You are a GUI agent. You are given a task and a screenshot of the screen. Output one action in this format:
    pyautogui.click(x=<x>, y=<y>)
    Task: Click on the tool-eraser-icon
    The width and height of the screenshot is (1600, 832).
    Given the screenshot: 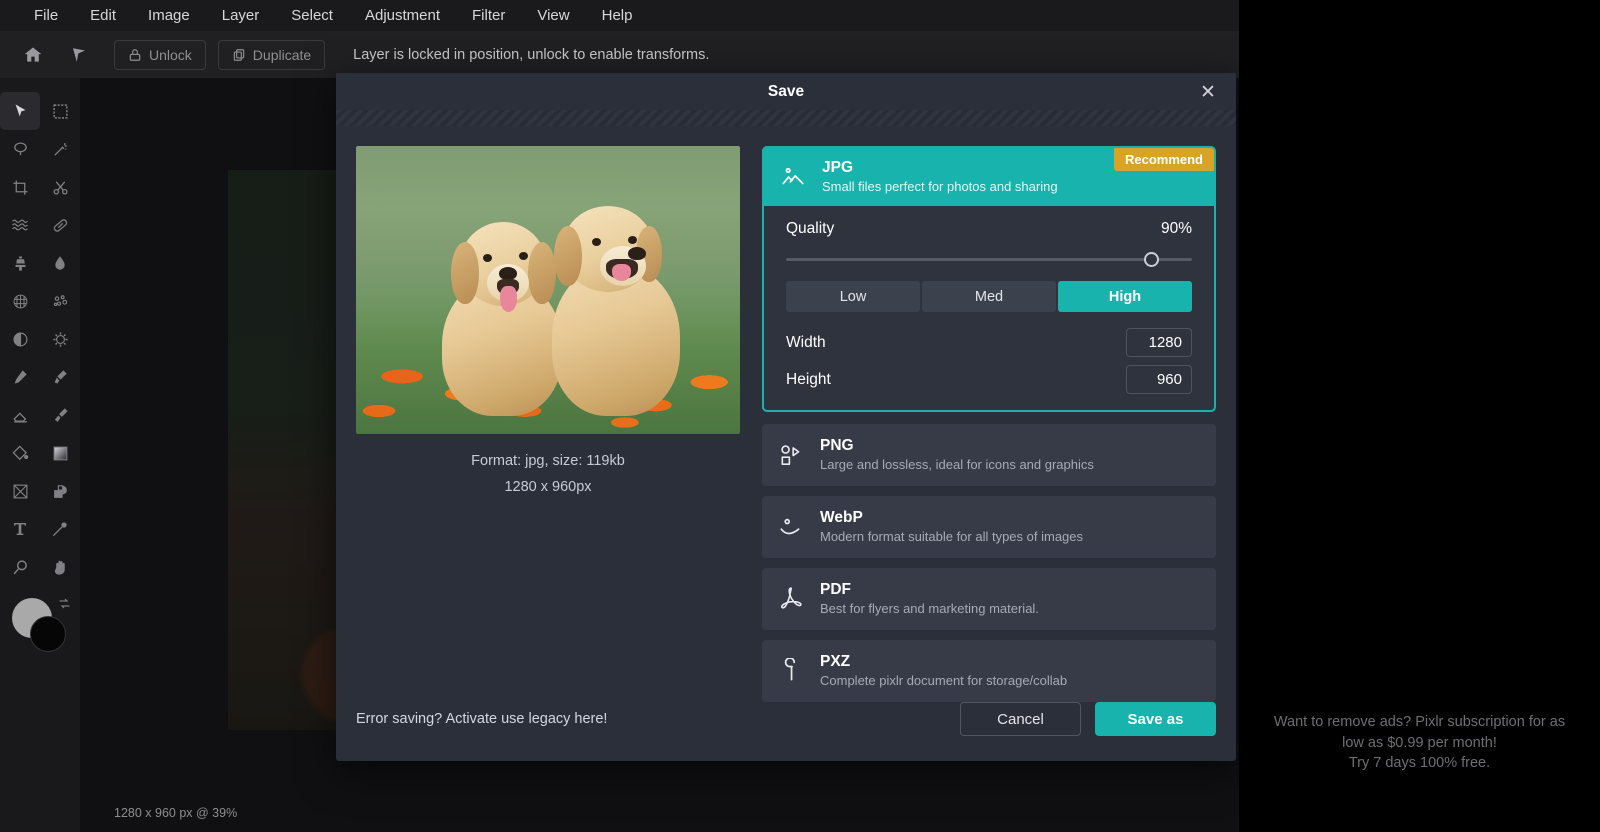 What is the action you would take?
    pyautogui.click(x=20, y=415)
    